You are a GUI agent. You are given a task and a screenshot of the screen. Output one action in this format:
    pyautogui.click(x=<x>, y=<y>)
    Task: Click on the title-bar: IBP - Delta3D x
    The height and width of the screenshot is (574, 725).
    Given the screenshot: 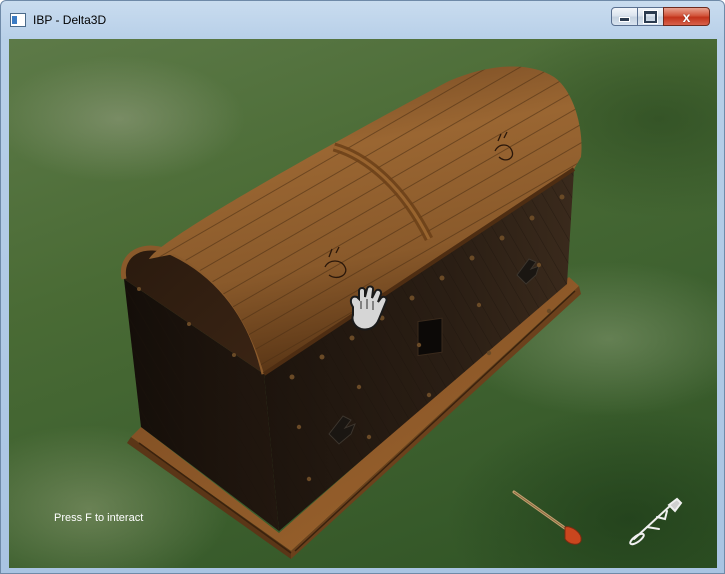 What is the action you would take?
    pyautogui.click(x=362, y=20)
    